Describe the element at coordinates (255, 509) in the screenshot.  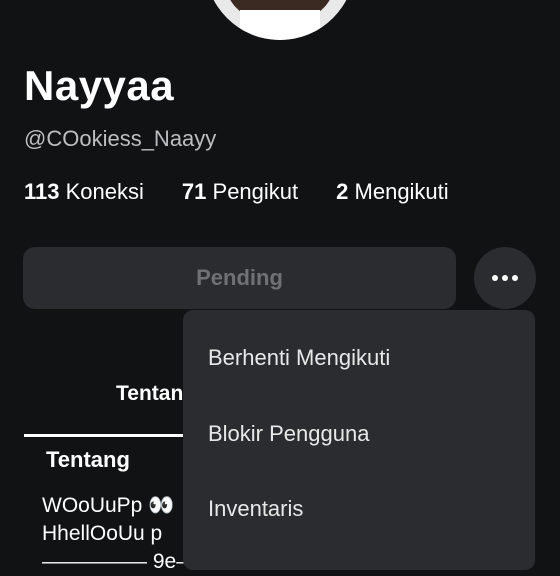
I see `menu-item-inventory: Inventaris` at that location.